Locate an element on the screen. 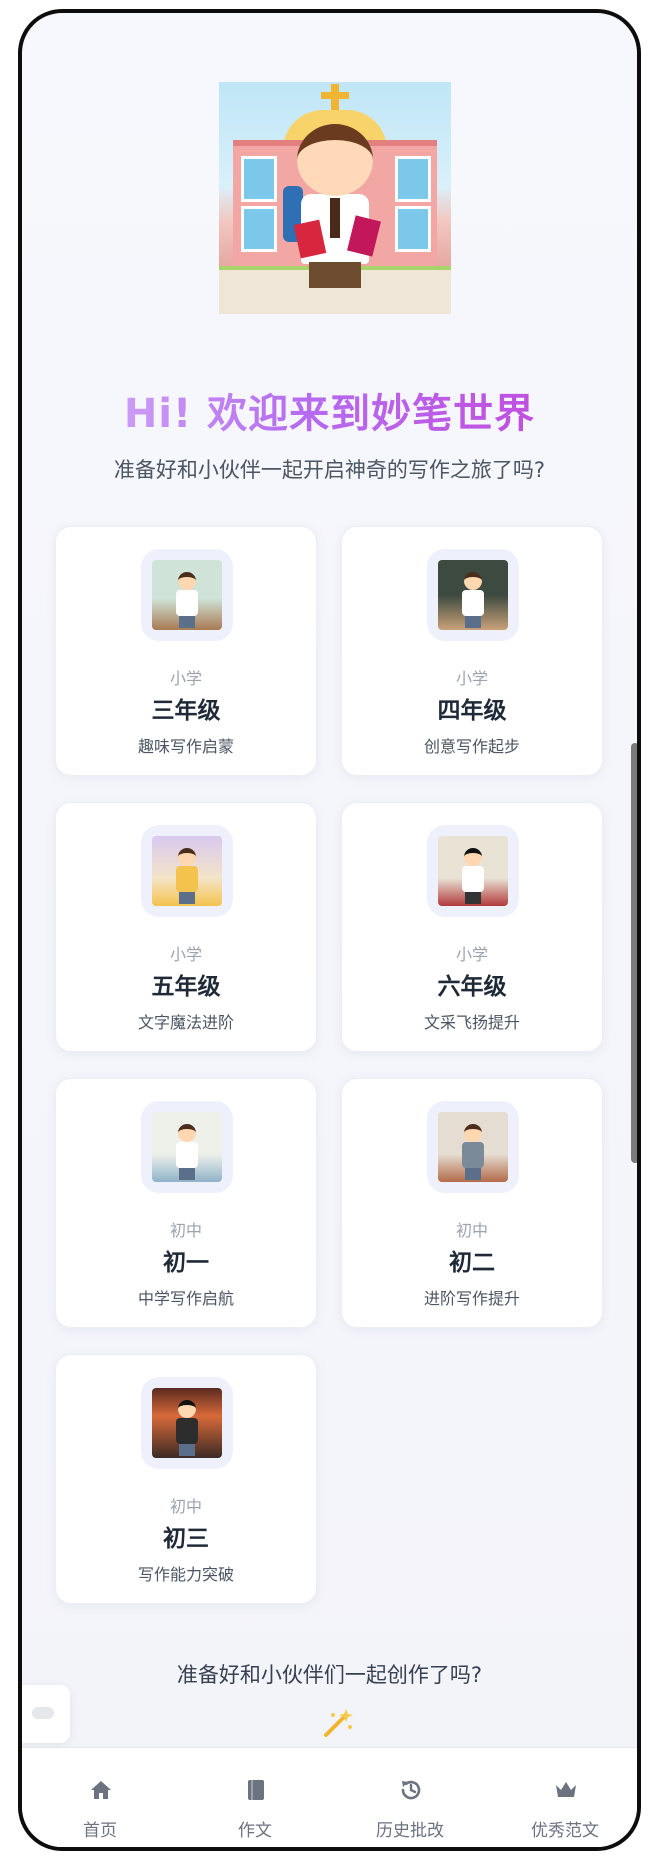  grade-name: 初二 is located at coordinates (472, 1263).